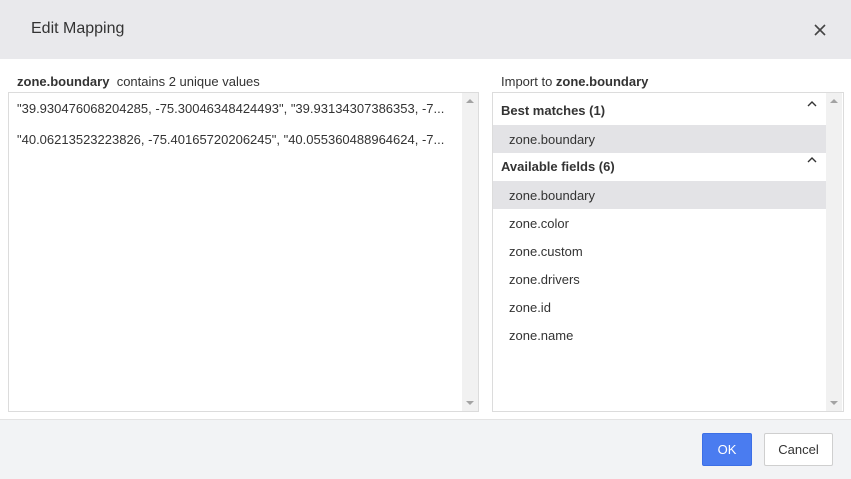 The width and height of the screenshot is (851, 479). I want to click on close-button, so click(820, 30).